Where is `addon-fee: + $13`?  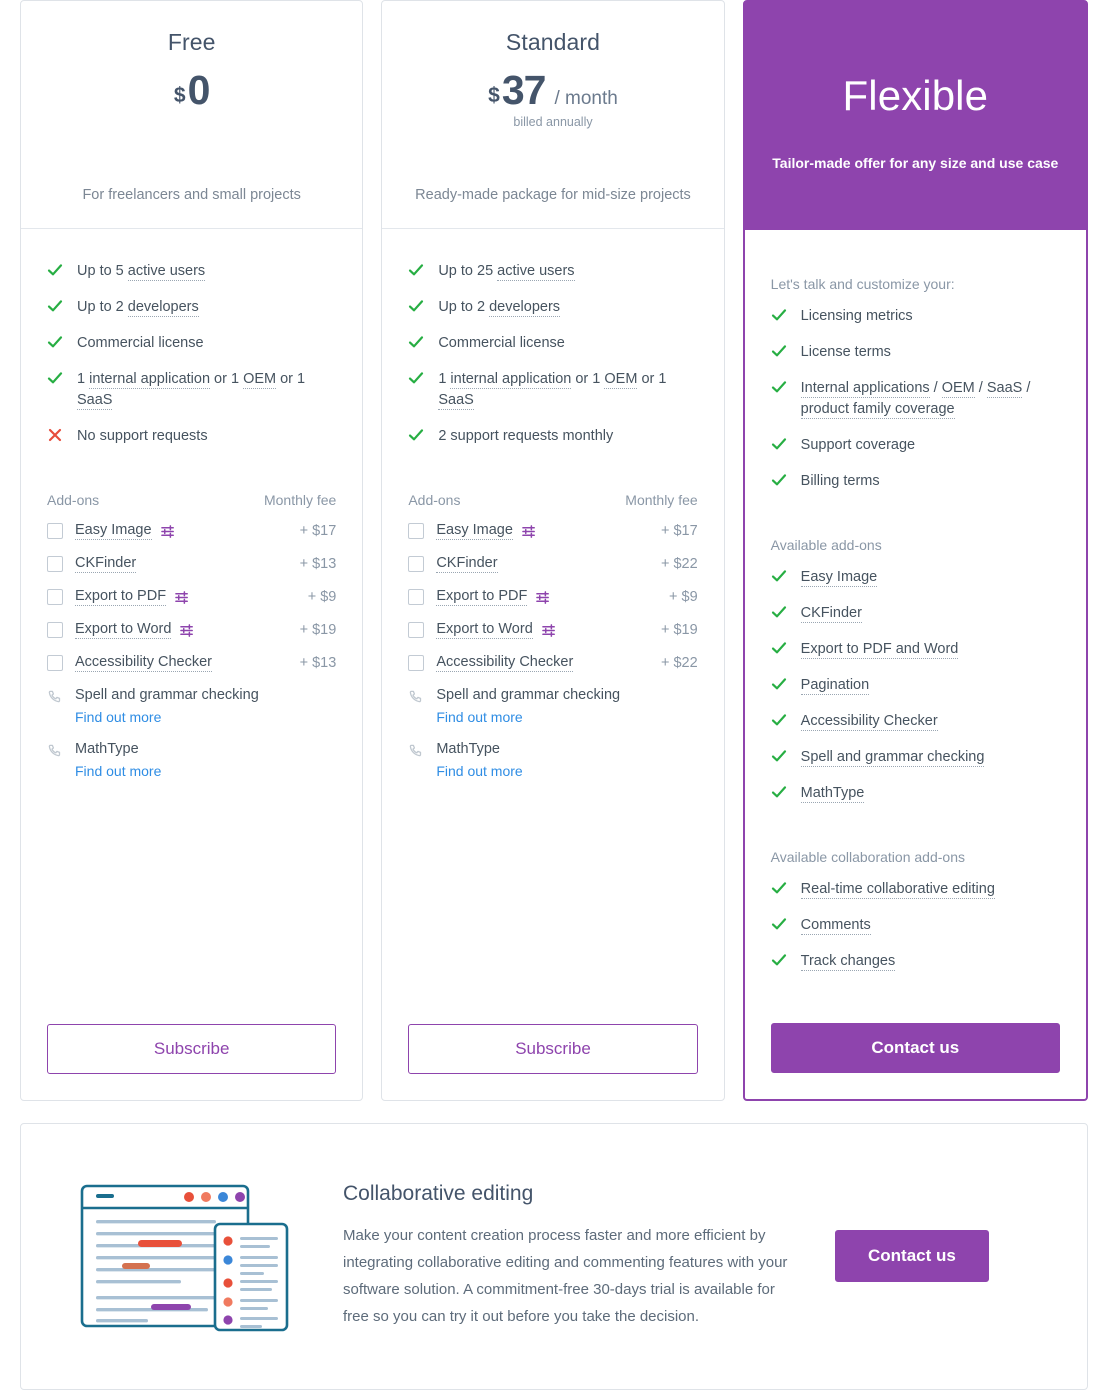 addon-fee: + $13 is located at coordinates (318, 564).